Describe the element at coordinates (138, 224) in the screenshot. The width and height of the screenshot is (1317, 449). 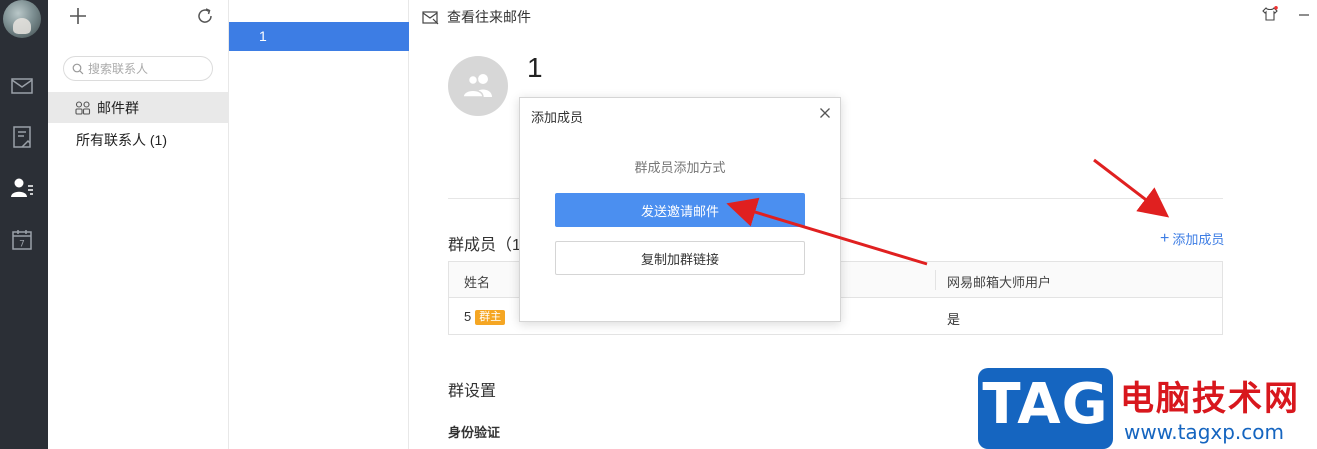
I see `contacts-panel: 邮件群 所有联系人 (1)` at that location.